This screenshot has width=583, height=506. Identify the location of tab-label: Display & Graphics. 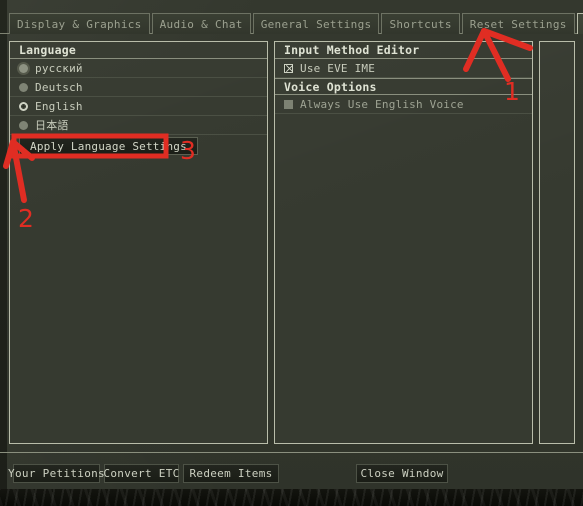
(79, 24).